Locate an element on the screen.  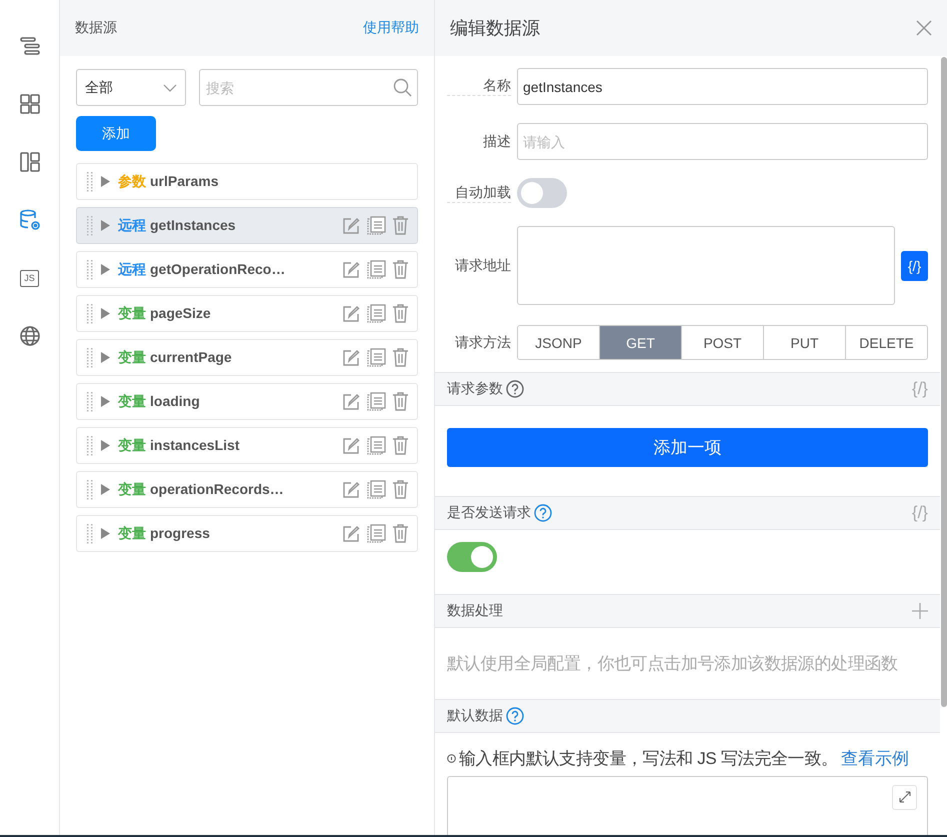
method-option: GET is located at coordinates (640, 342).